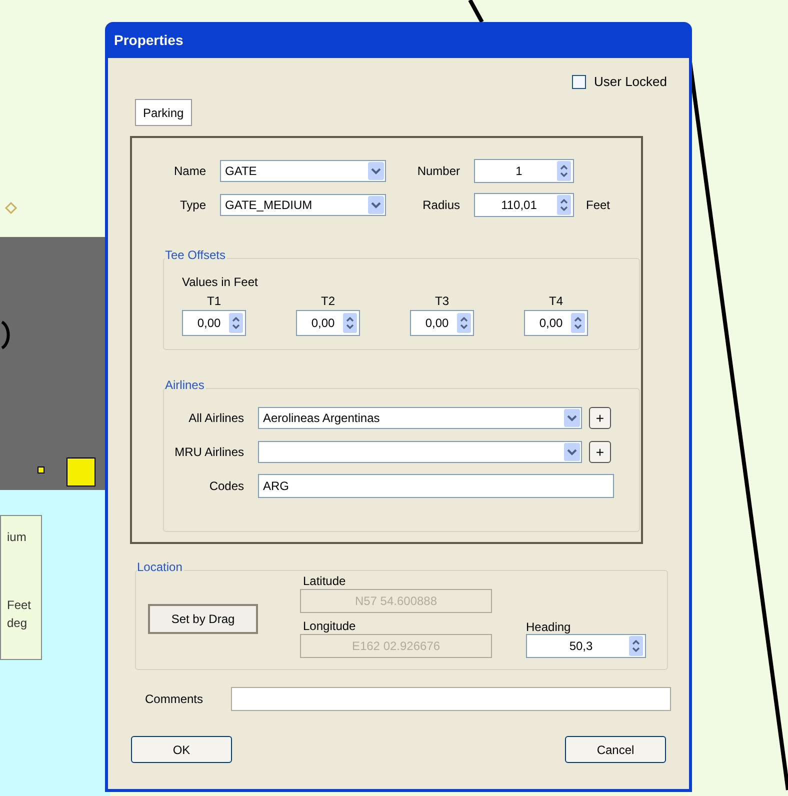 This screenshot has width=788, height=796. What do you see at coordinates (5, 335) in the screenshot?
I see `arc-mark` at bounding box center [5, 335].